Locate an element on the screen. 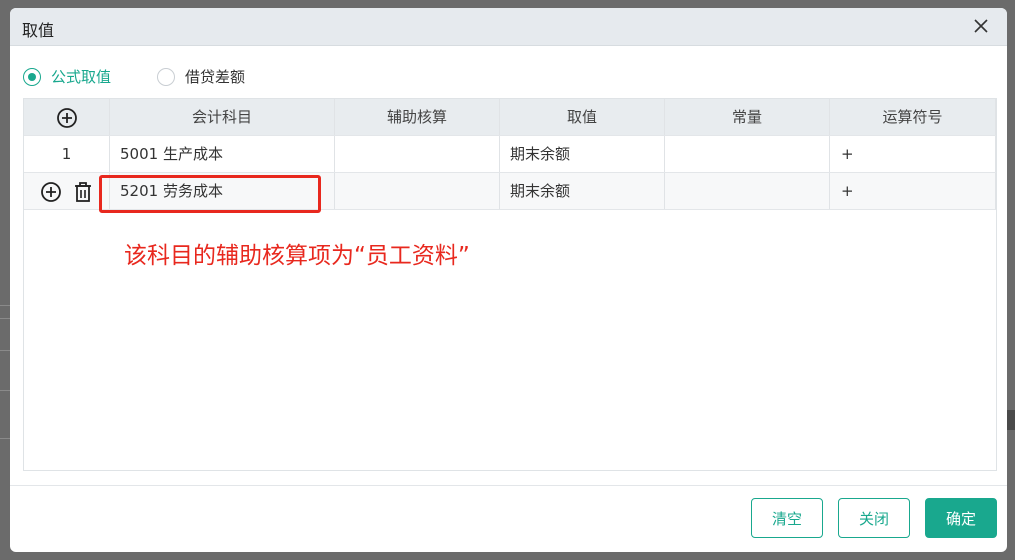 The width and height of the screenshot is (1015, 560). dialog-title: 取值 is located at coordinates (38, 30).